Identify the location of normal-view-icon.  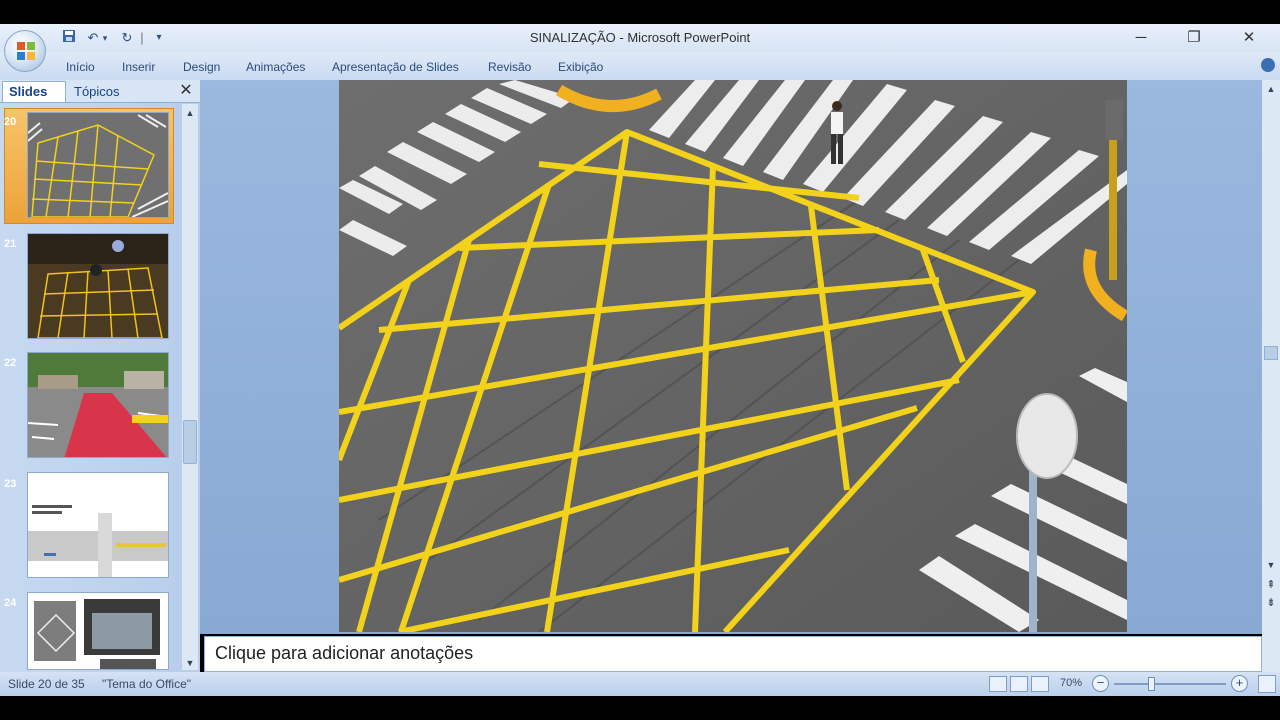
(998, 684).